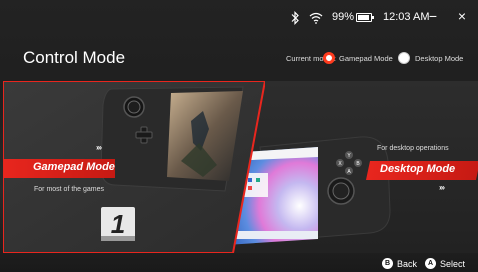 This screenshot has height=272, width=478. What do you see at coordinates (316, 18) in the screenshot?
I see `wifi-icon` at bounding box center [316, 18].